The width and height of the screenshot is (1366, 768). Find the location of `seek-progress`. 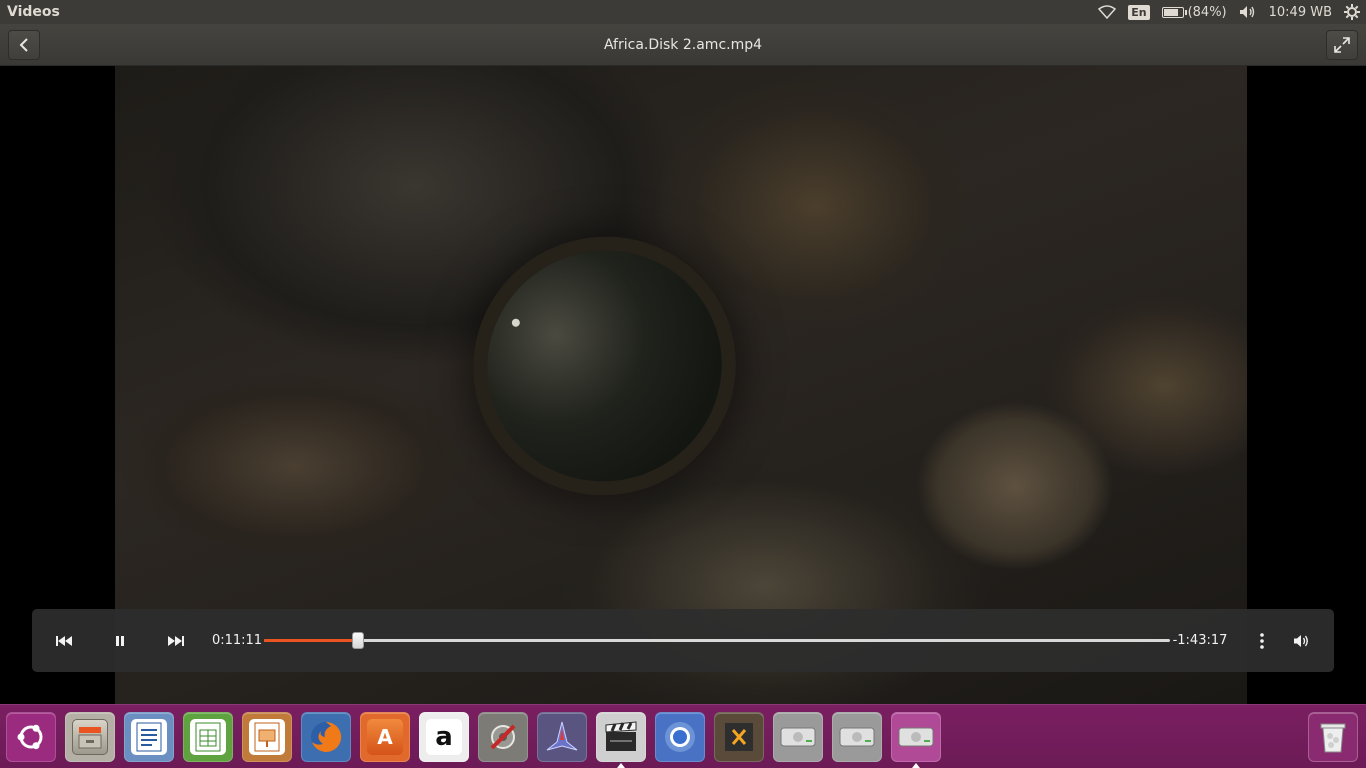

seek-progress is located at coordinates (311, 640).